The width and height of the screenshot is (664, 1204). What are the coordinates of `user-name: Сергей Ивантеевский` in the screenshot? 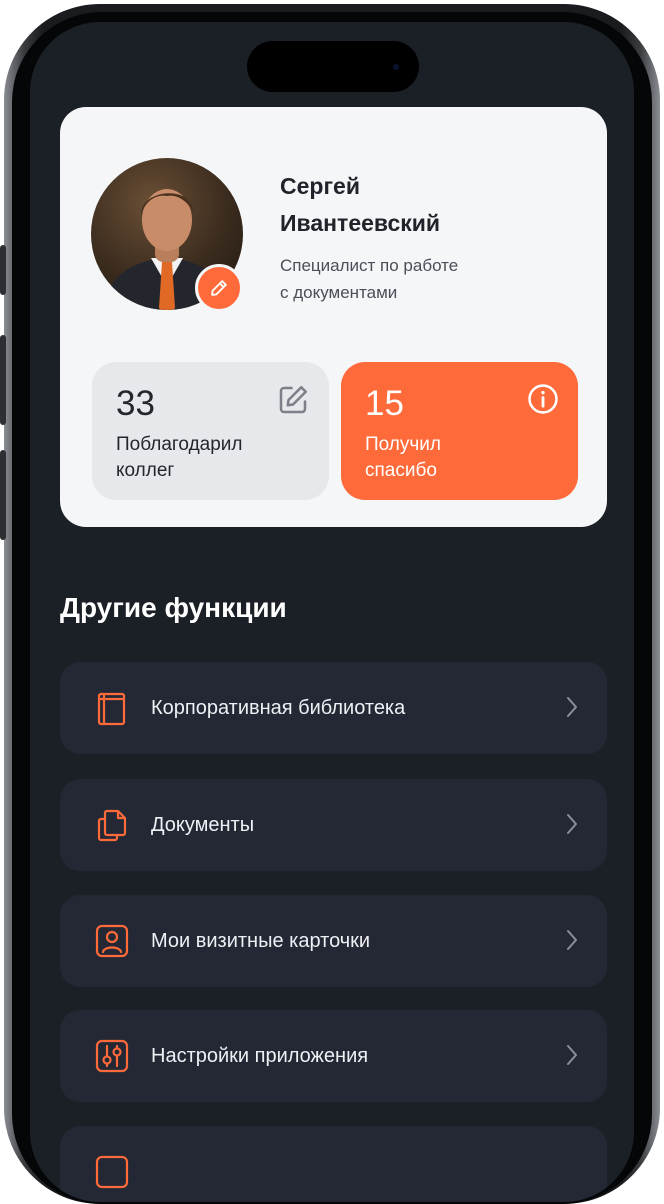 It's located at (430, 205).